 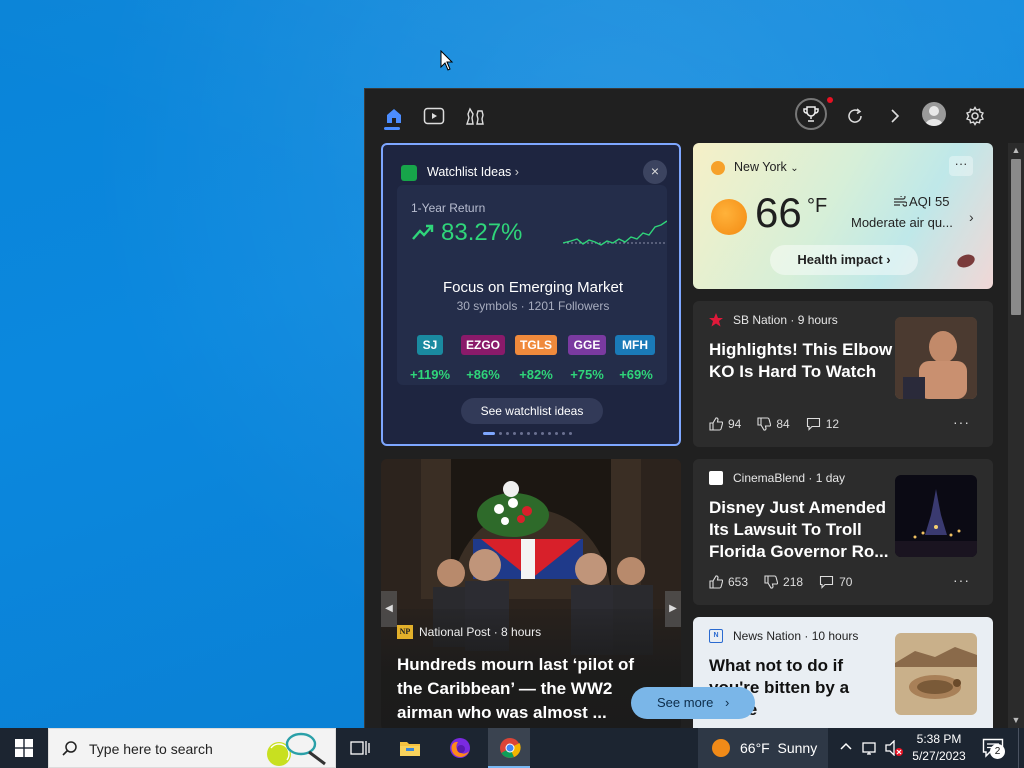 I want to click on ticker-badge: TGLS, so click(x=536, y=345).